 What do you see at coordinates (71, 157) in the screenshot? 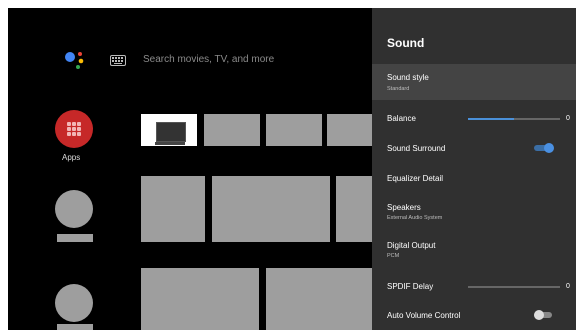
I see `apps-label: Apps` at bounding box center [71, 157].